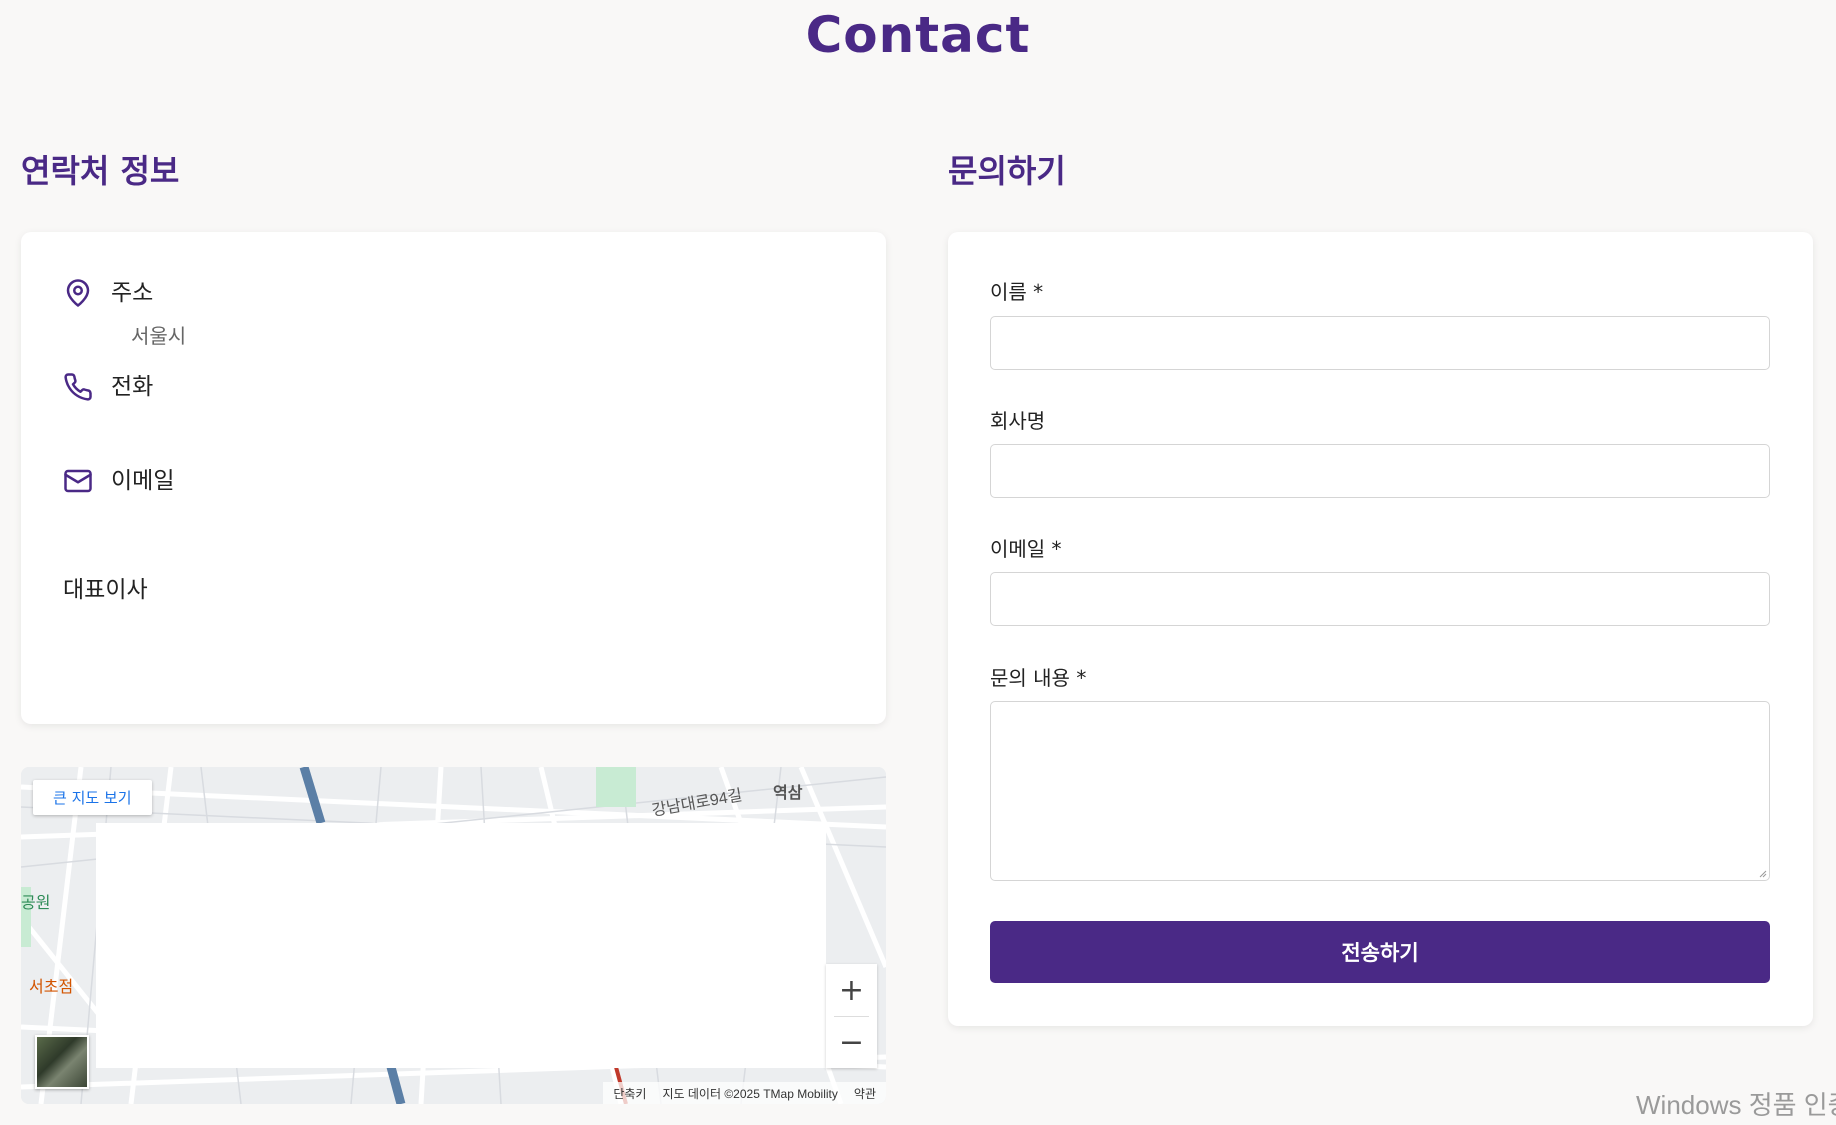 Image resolution: width=1836 pixels, height=1125 pixels. I want to click on map-shortcuts-link: 단축키, so click(629, 1093).